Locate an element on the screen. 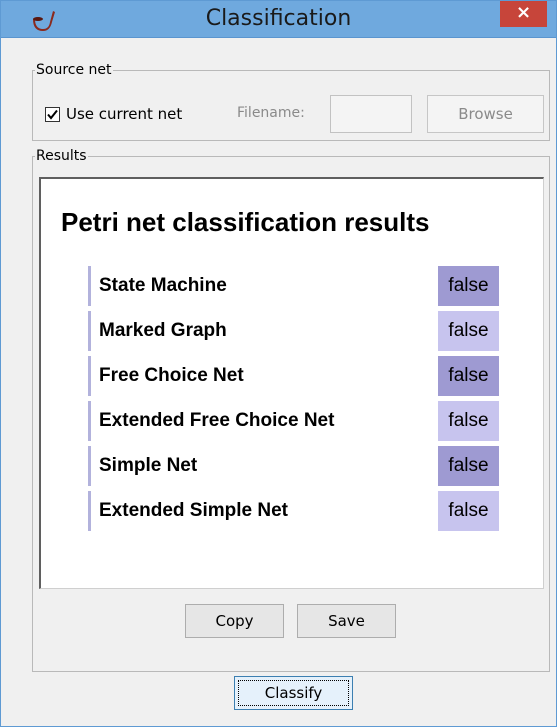  results-heading: Petri net classification results is located at coordinates (245, 222).